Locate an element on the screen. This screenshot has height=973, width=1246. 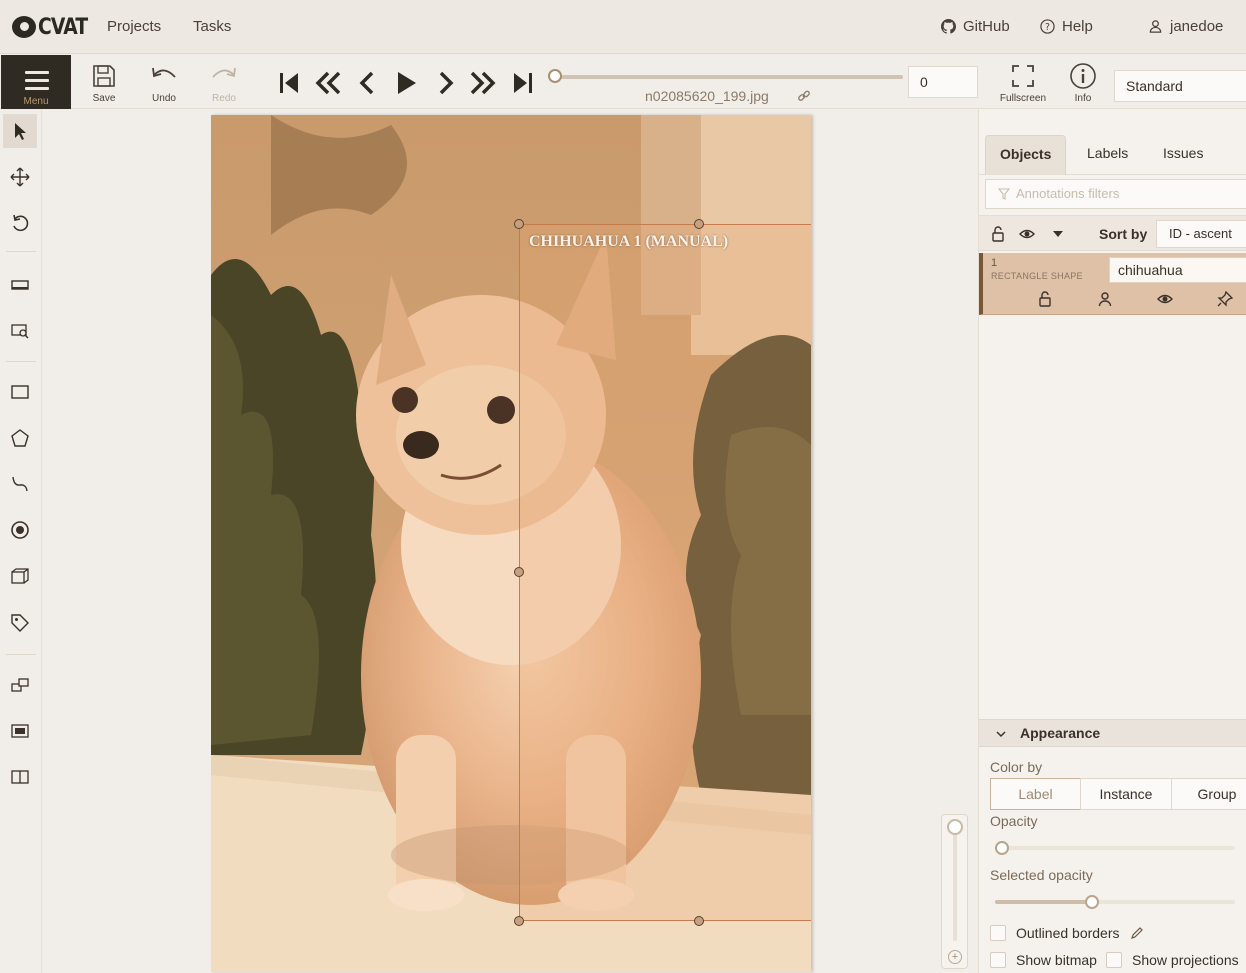
sidebar-tabs: Objects Labels Issues is located at coordinates (1112, 155).